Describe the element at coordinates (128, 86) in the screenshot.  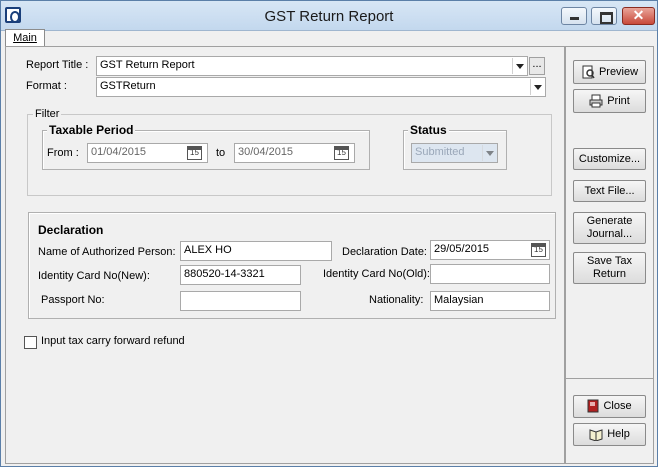
I see `format-value: GSTReturn` at that location.